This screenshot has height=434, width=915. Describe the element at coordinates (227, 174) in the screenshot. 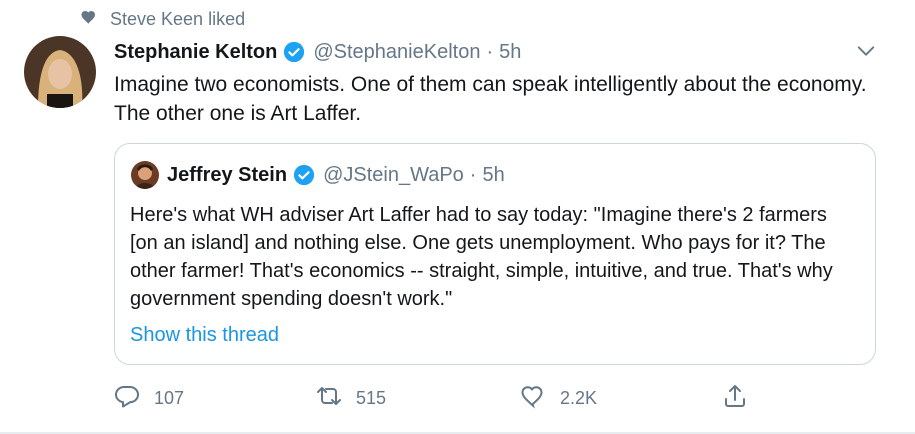

I see `quoted-display-name: Jeffrey Stein` at that location.